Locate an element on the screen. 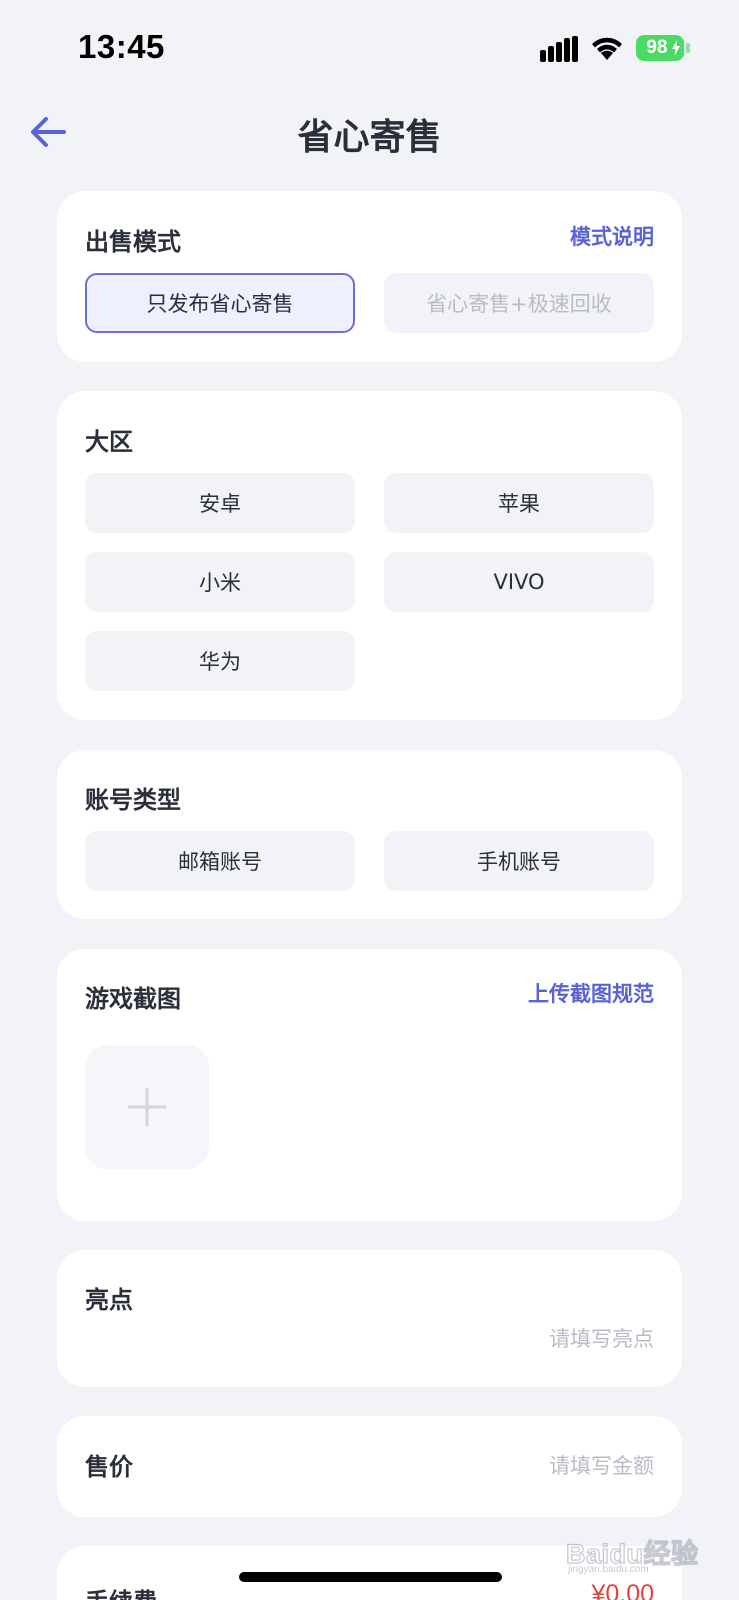 The image size is (739, 1600). screenshots-title: 游戏截图 is located at coordinates (133, 999).